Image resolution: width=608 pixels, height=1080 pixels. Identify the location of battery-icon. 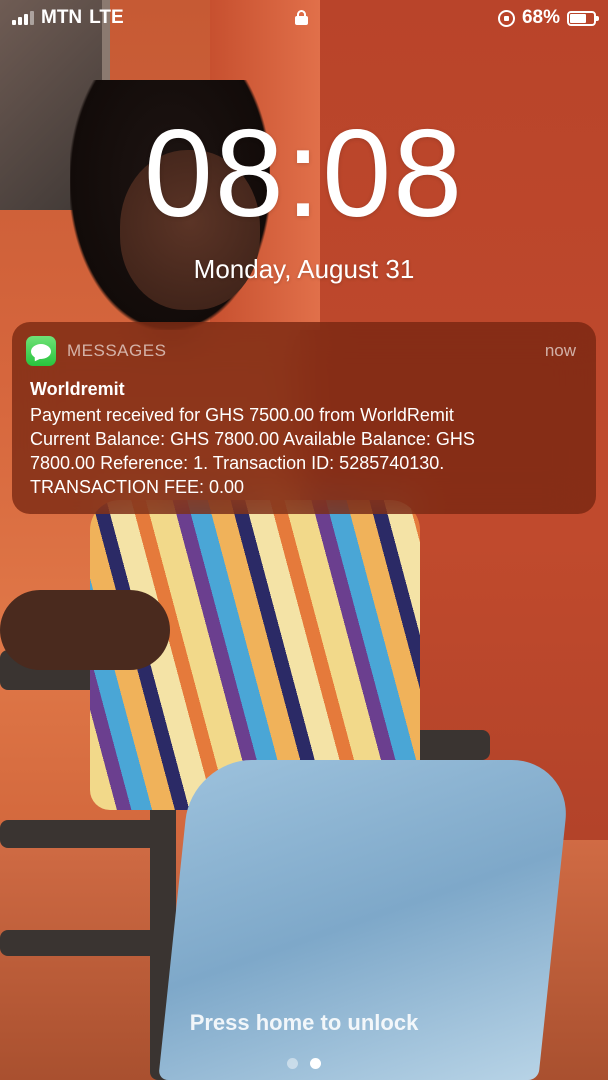
(583, 18).